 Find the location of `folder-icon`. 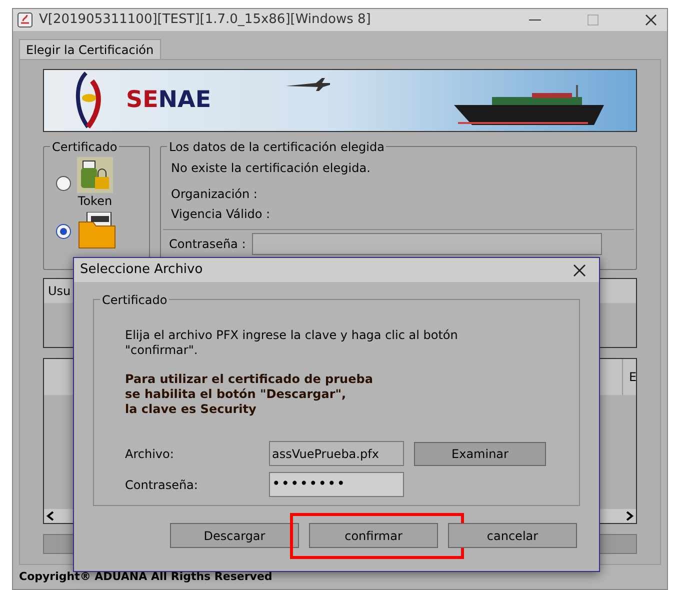

folder-icon is located at coordinates (97, 231).